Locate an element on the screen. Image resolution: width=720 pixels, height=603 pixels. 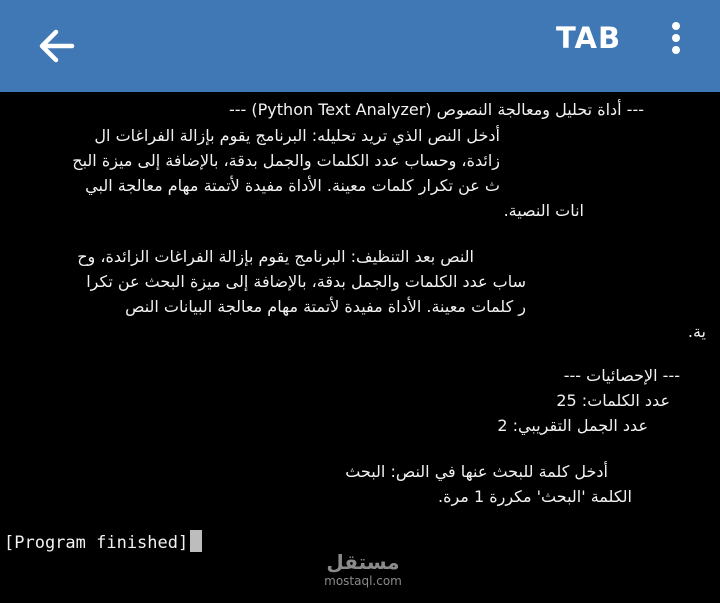
program-finished: [Program finished] is located at coordinates (103, 542).